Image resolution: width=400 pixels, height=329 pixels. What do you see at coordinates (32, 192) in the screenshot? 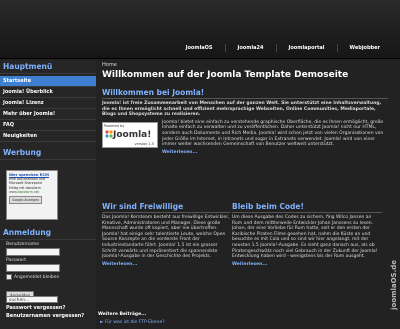
I see `ad-url: www.docuform.net` at bounding box center [32, 192].